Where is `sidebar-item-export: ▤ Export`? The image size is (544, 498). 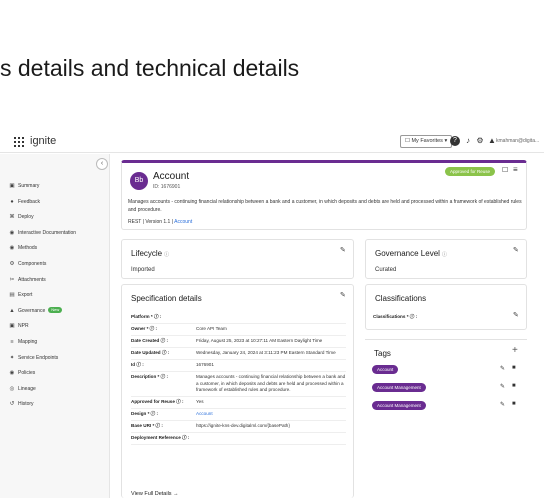
sidebar-item-export: ▤ Export is located at coordinates (55, 296).